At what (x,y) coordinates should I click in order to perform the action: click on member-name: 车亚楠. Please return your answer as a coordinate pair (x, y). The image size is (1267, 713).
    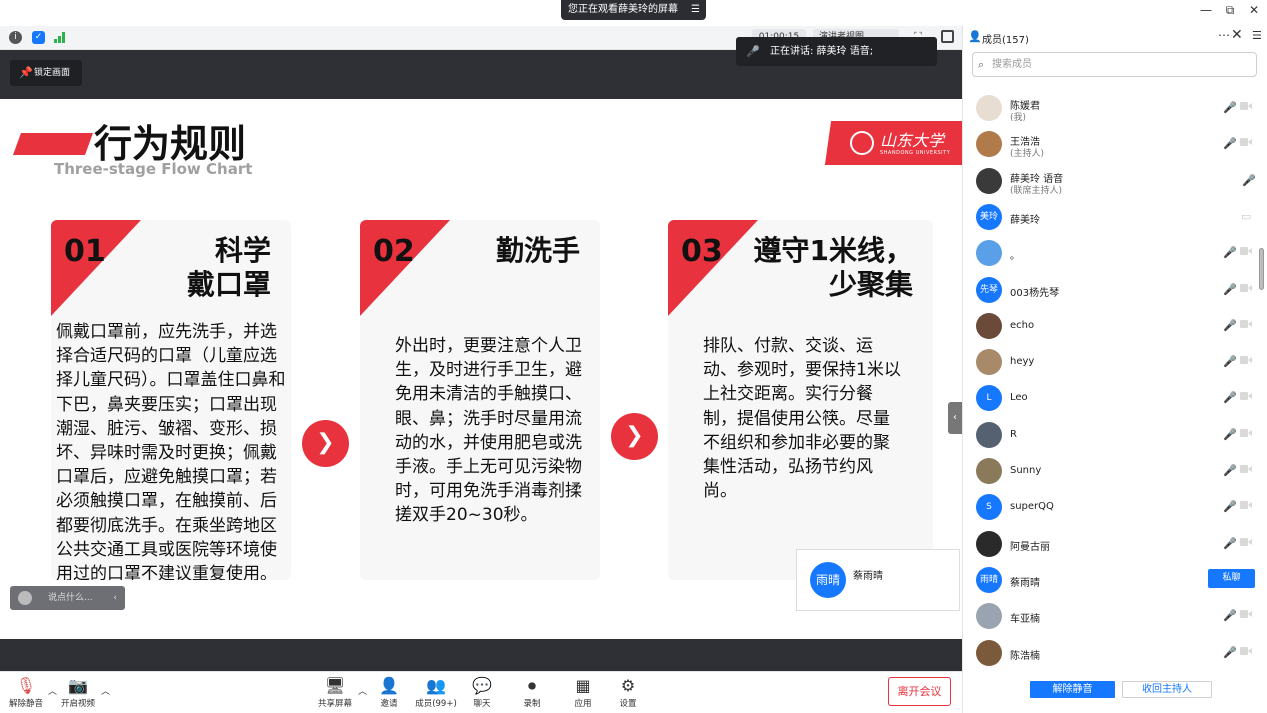
    Looking at the image, I should click on (1025, 620).